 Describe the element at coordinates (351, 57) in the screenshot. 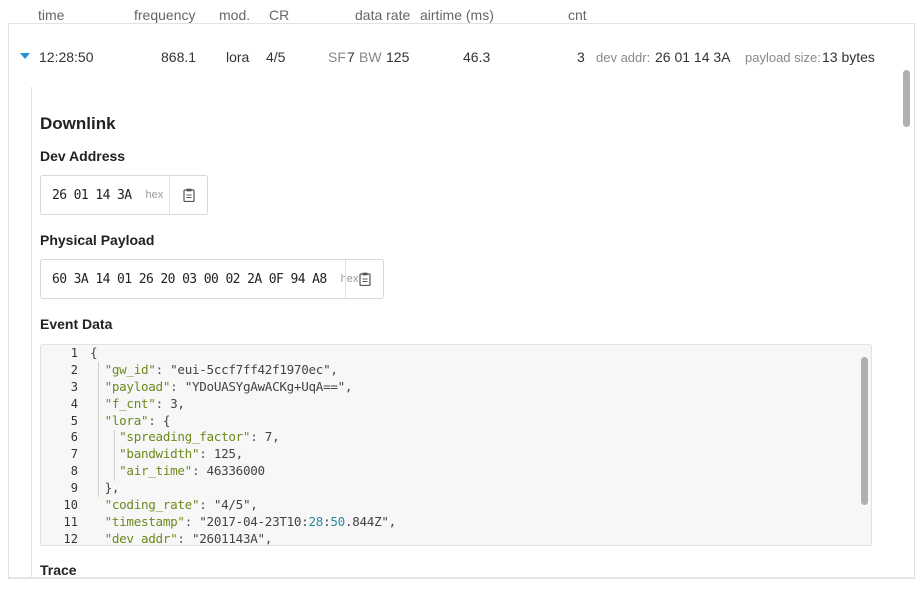

I see `msg-sf-value: 7` at that location.